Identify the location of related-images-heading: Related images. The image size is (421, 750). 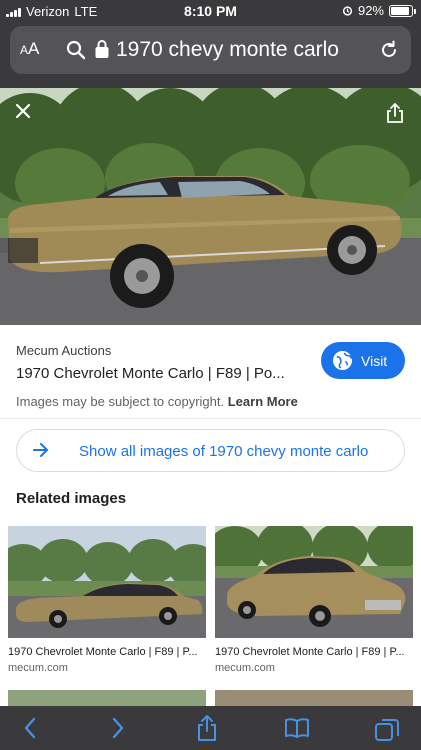
(71, 498).